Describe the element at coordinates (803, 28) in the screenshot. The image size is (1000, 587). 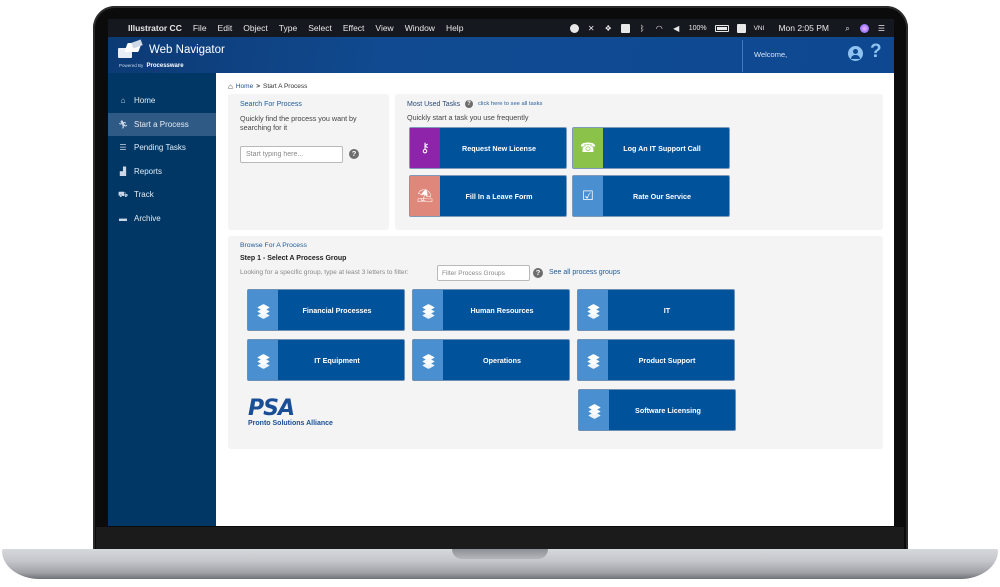
I see `clock: Mon 2:05 PM` at that location.